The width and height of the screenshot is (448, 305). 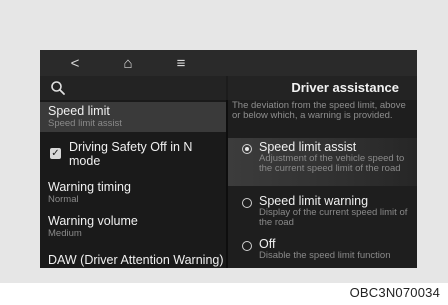 I want to click on top-nav-bar: < ⌂ ≡, so click(x=228, y=63).